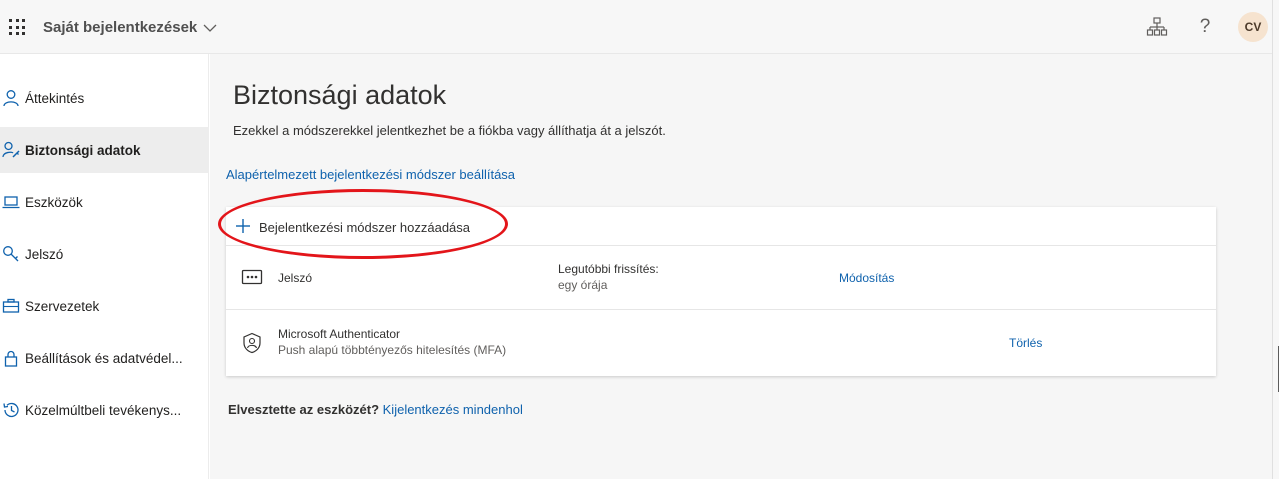 Image resolution: width=1279 pixels, height=479 pixels. Describe the element at coordinates (54, 202) in the screenshot. I see `sidebar-item-label: Eszközök` at that location.